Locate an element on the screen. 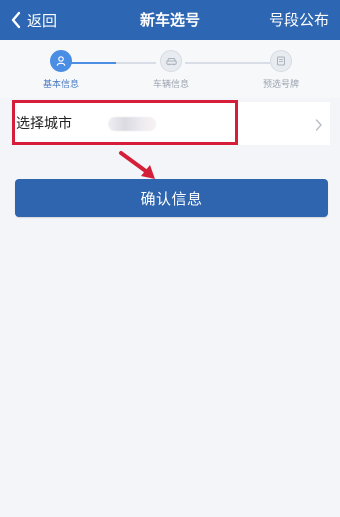 This screenshot has width=340, height=517. step-label-basic-info: 基本信息 is located at coordinates (60, 85).